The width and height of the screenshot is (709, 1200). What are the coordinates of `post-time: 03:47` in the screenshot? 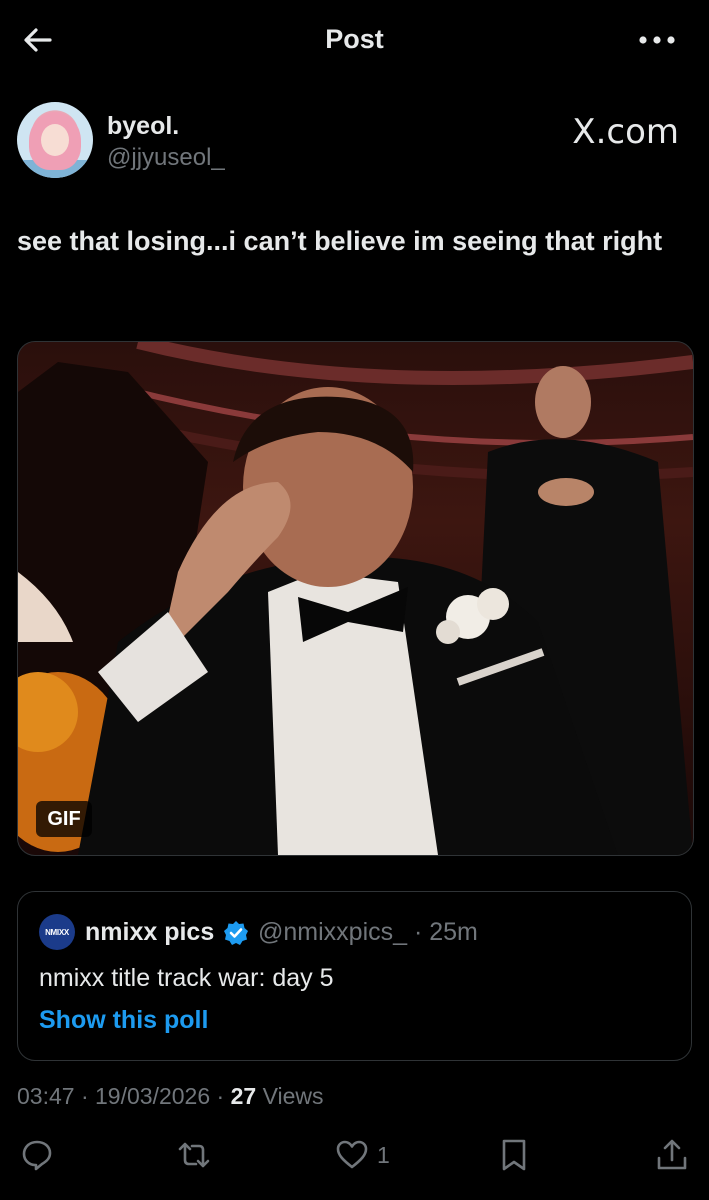 It's located at (46, 1096).